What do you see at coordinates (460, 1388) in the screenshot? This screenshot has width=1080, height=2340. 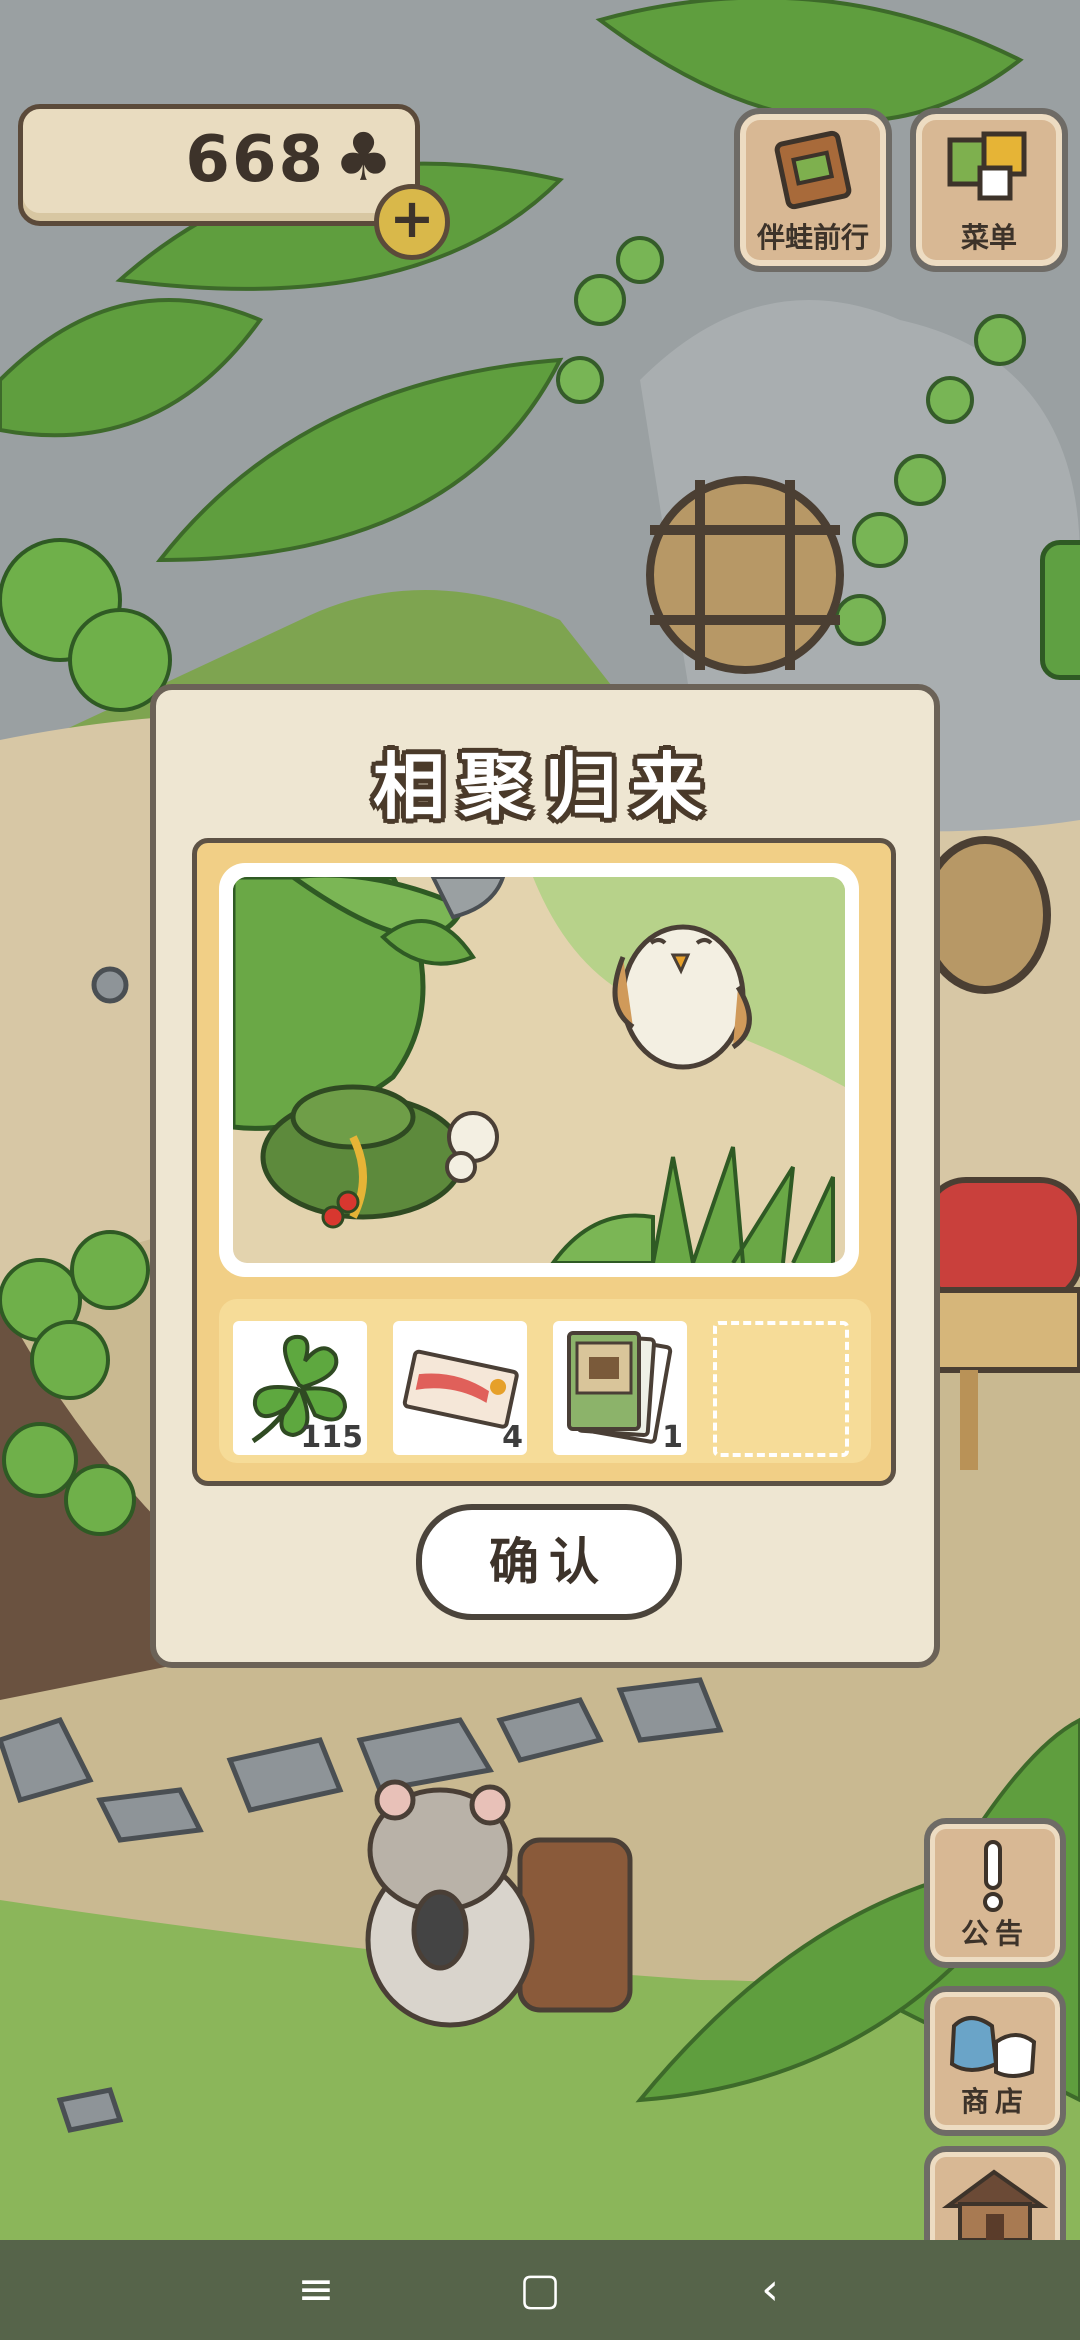 I see `reward-slot-ticket: 4` at bounding box center [460, 1388].